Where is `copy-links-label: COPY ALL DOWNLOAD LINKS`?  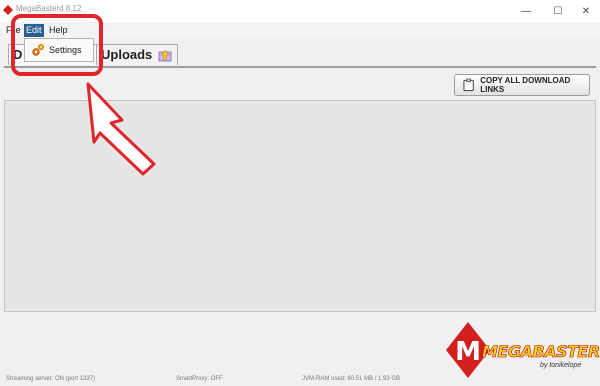
copy-links-label: COPY ALL DOWNLOAD LINKS is located at coordinates (525, 85).